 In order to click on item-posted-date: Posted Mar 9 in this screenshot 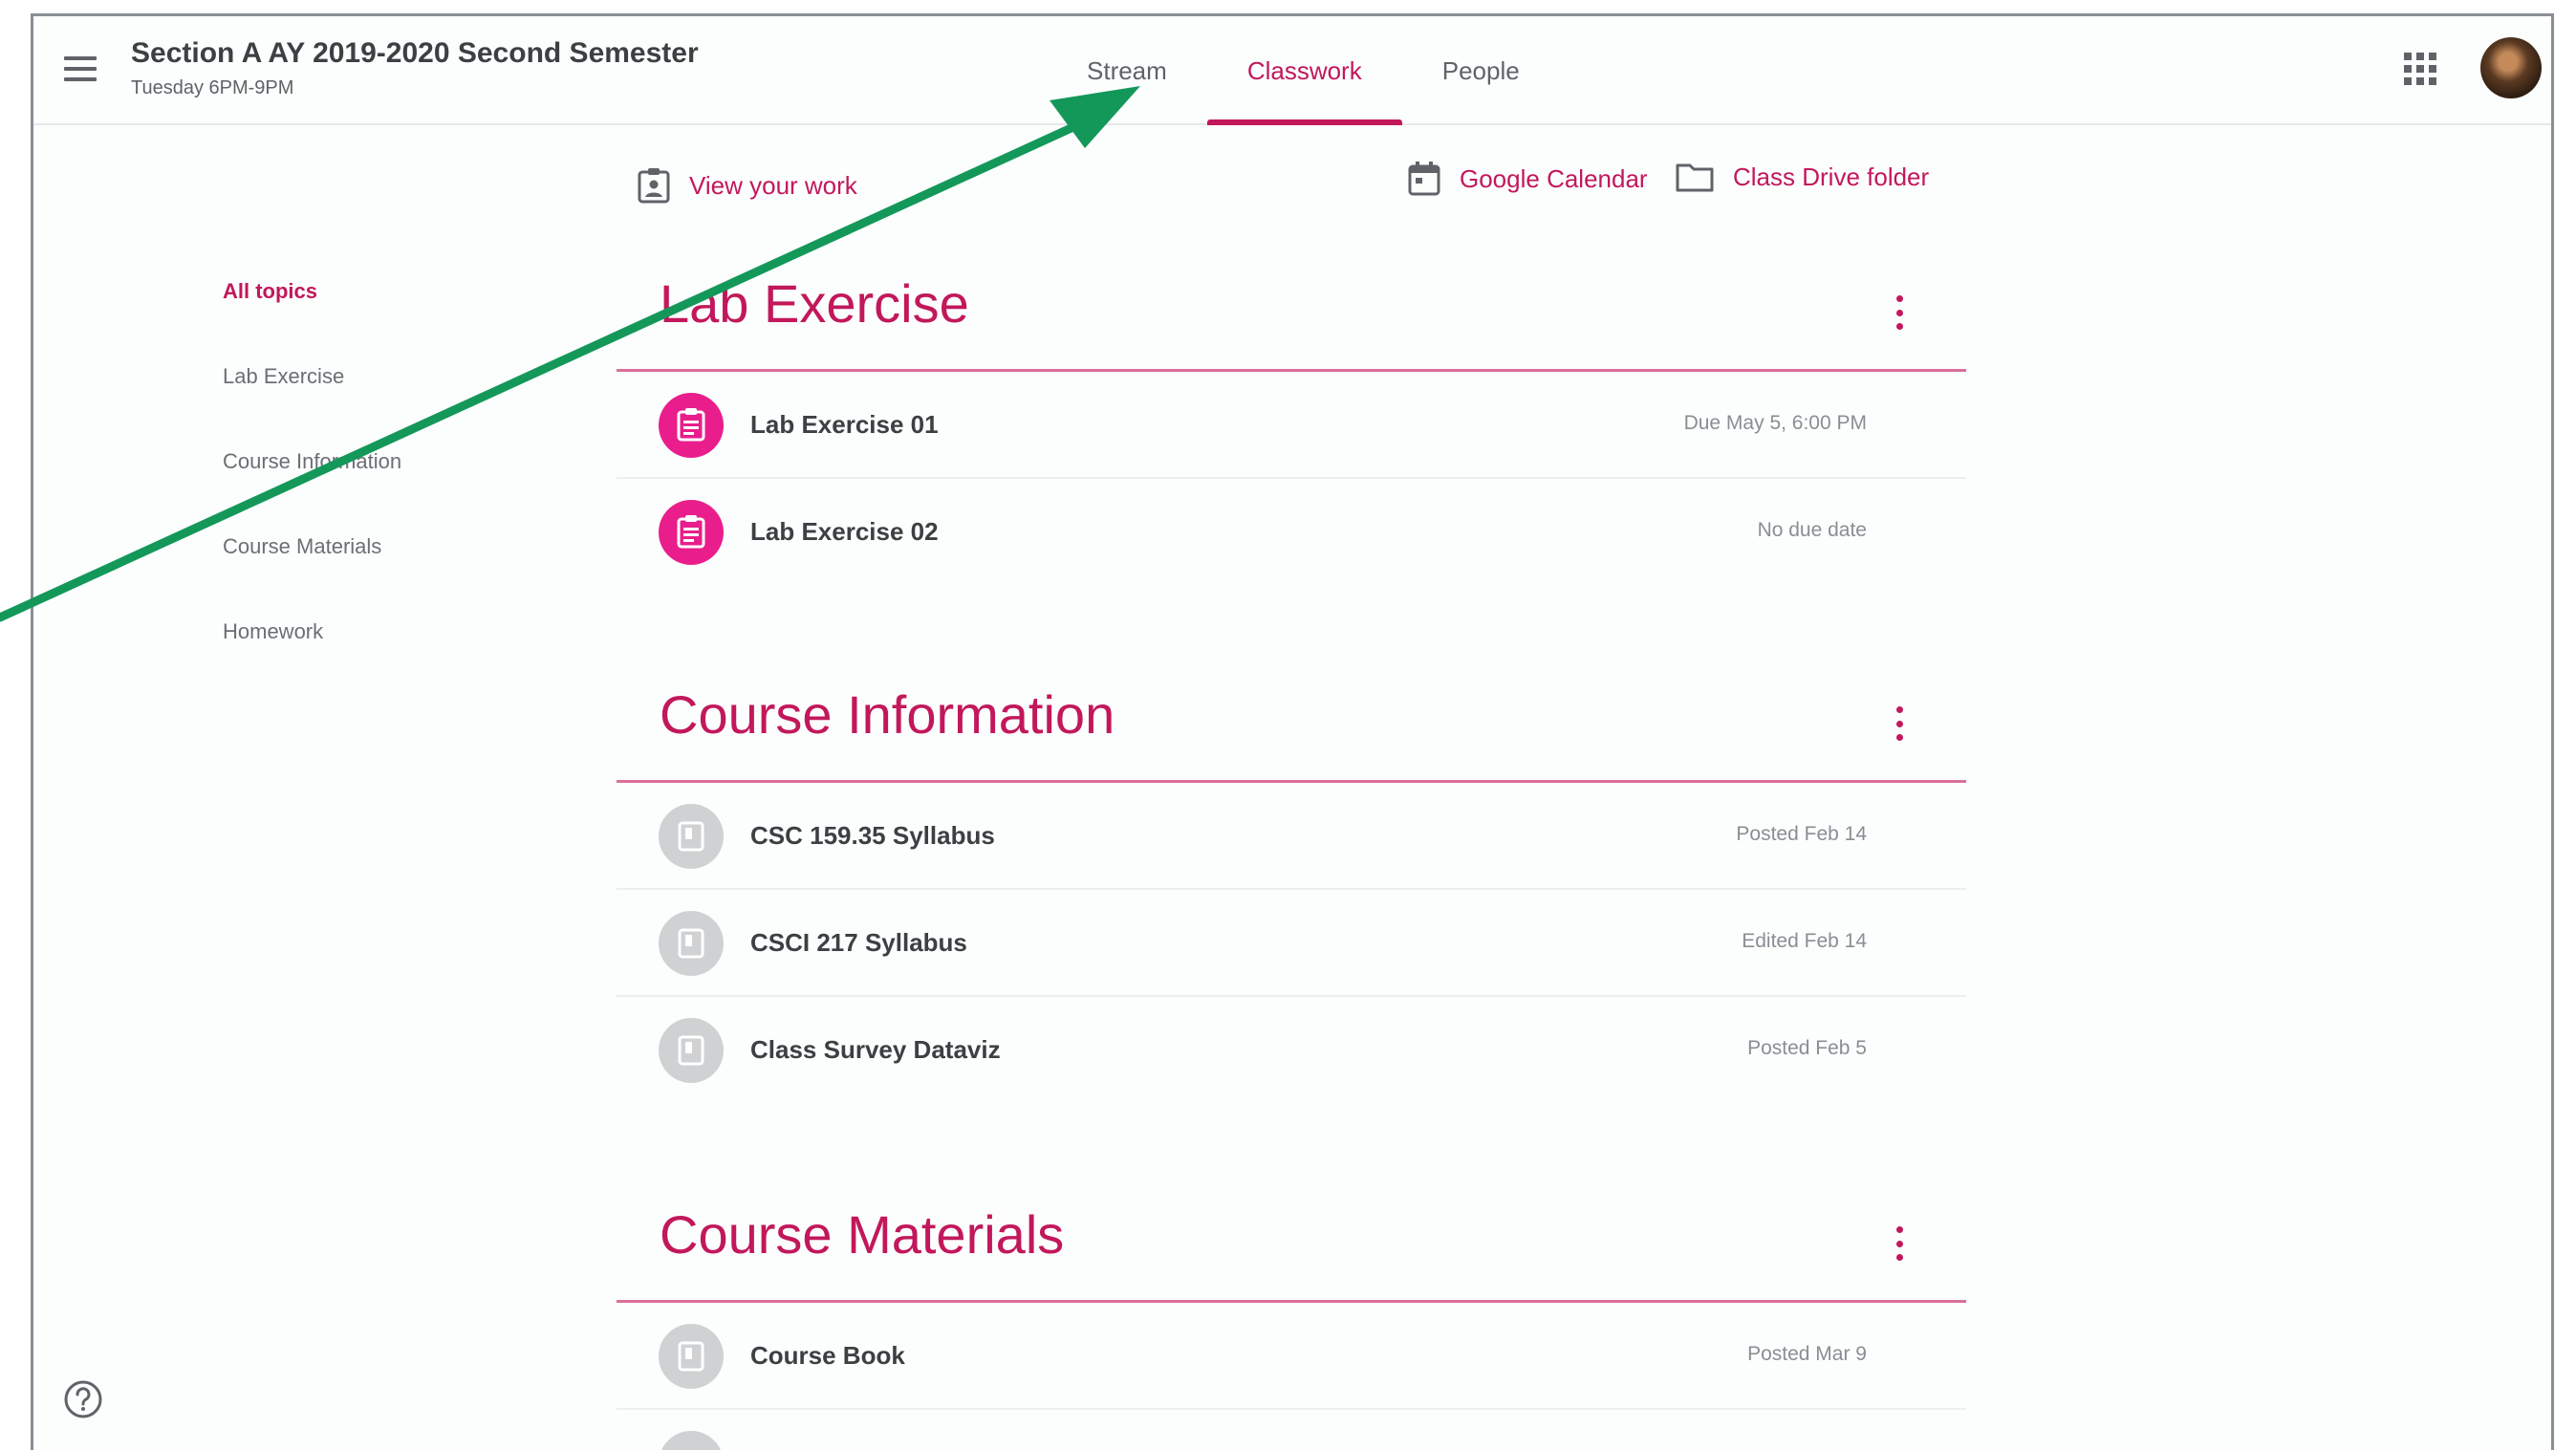, I will do `click(1807, 1354)`.